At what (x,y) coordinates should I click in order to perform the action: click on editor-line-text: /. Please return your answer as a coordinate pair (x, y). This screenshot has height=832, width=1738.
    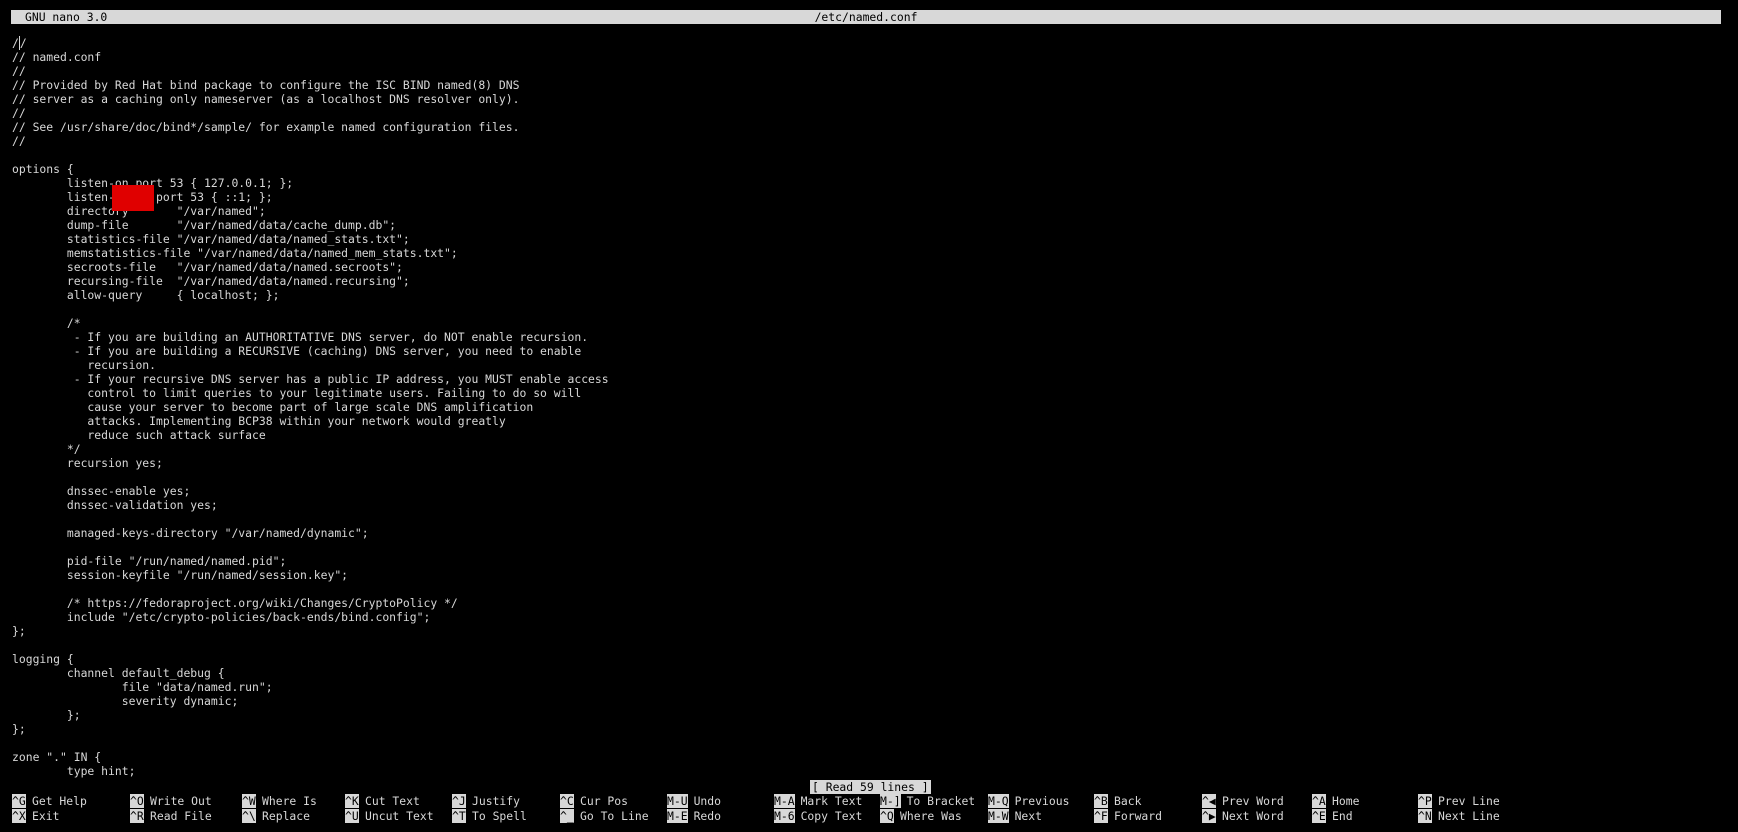
    Looking at the image, I should click on (23, 43).